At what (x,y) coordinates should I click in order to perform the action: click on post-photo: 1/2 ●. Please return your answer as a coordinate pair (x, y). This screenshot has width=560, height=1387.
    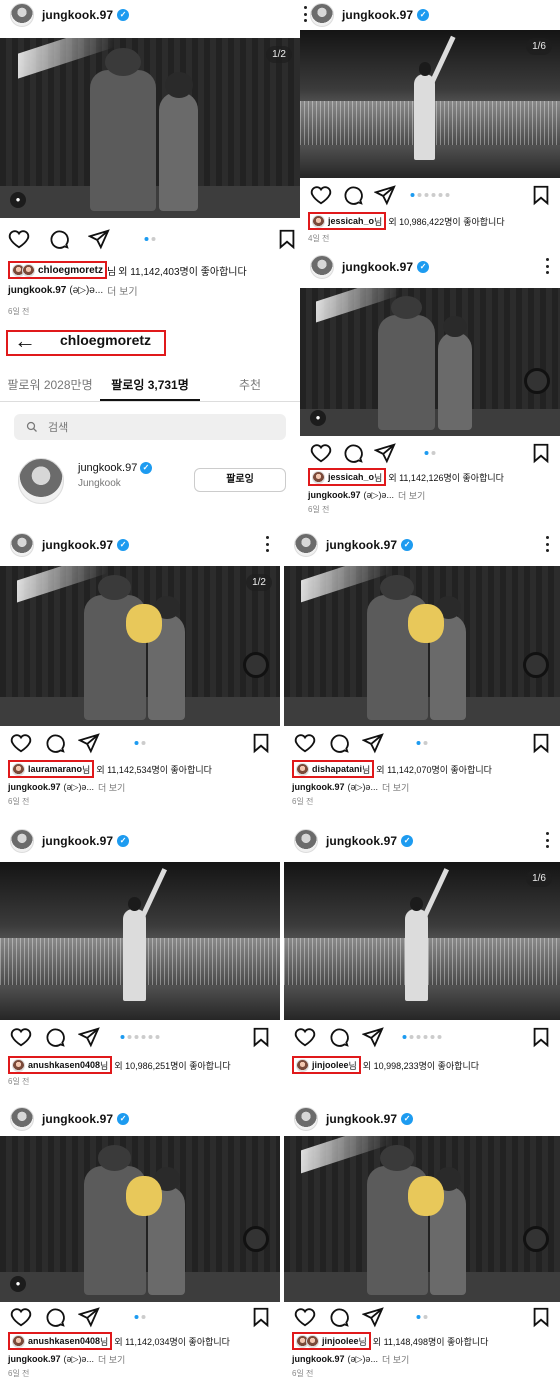
    Looking at the image, I should click on (150, 128).